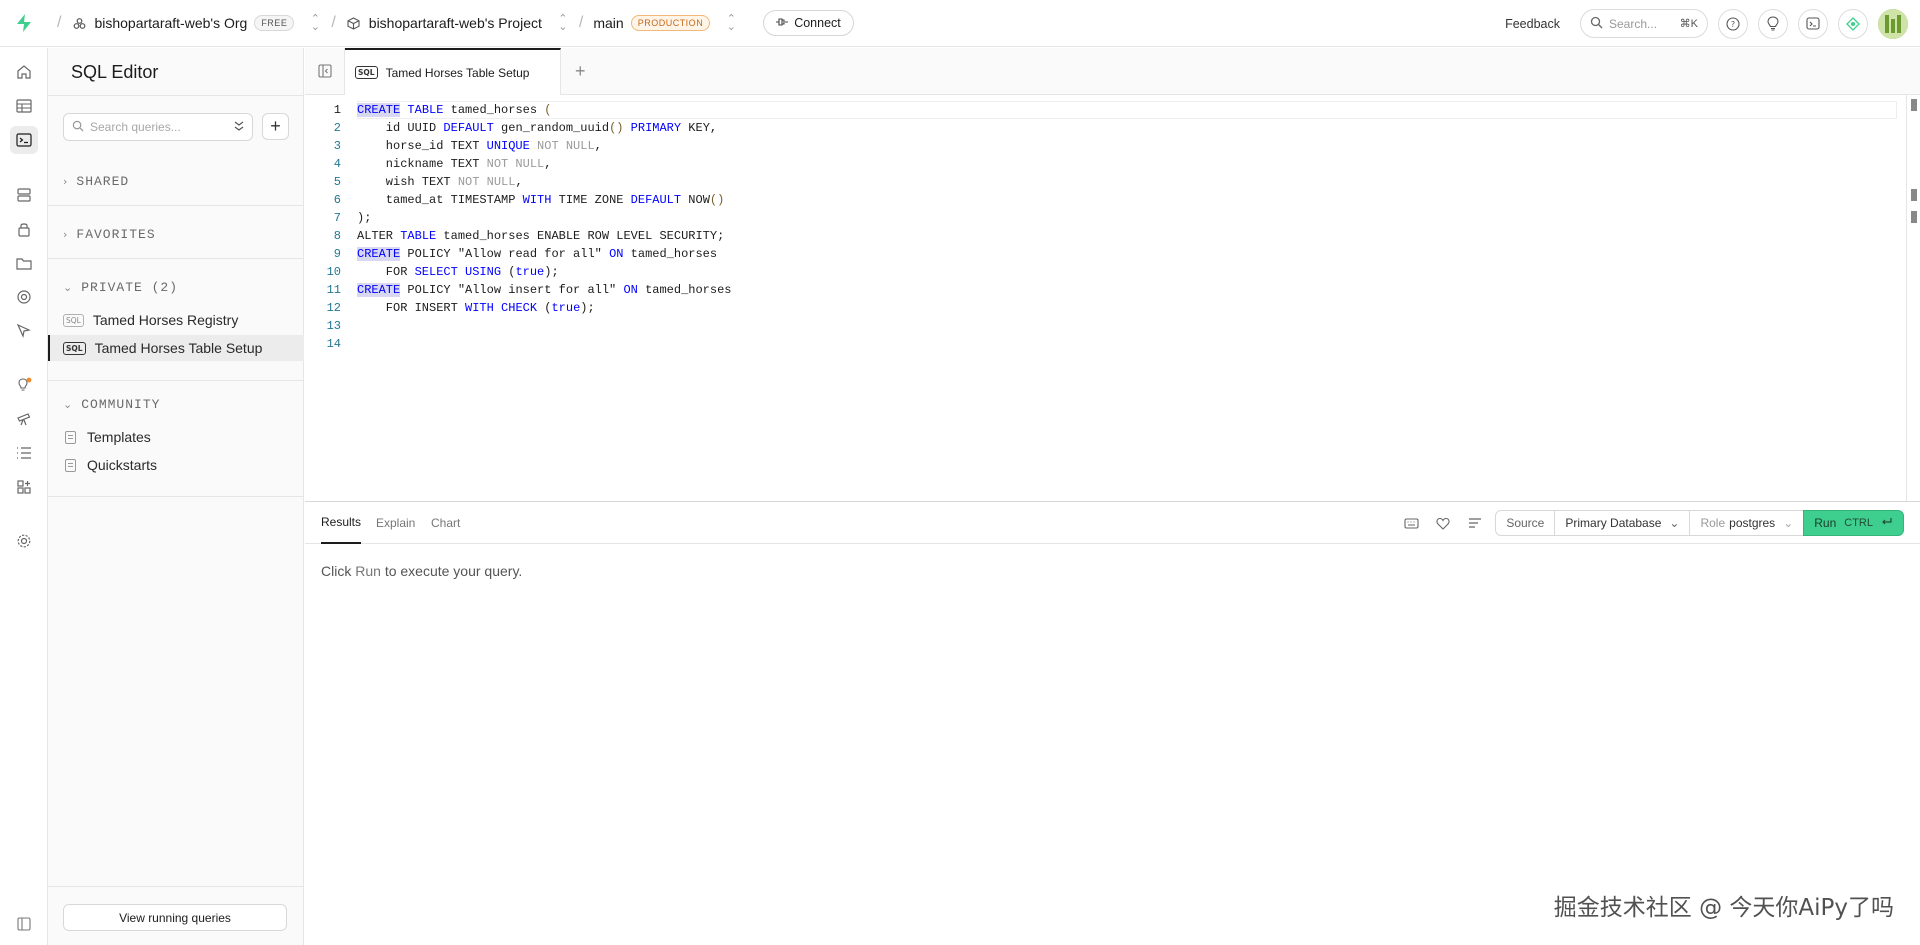  What do you see at coordinates (1443, 523) in the screenshot?
I see `favorite-heart-icon` at bounding box center [1443, 523].